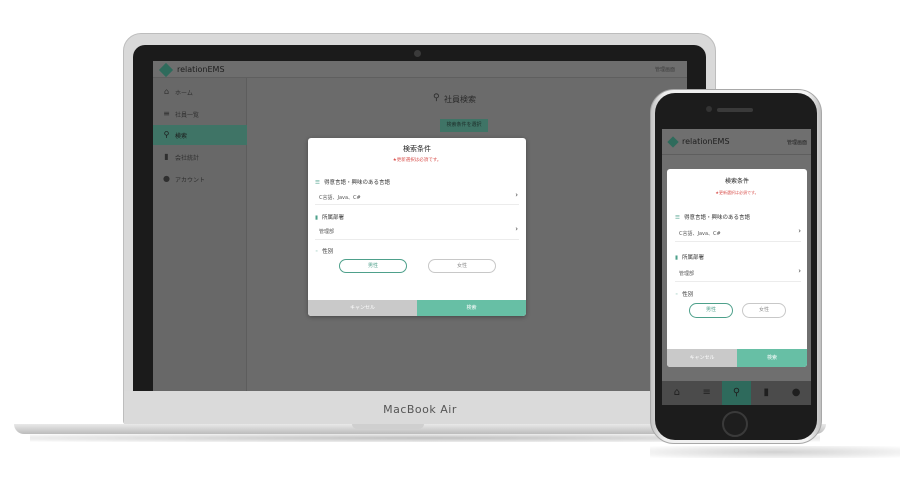 Image resolution: width=912 pixels, height=479 pixels. I want to click on sidebar-item-label: 会社統計, so click(187, 158).